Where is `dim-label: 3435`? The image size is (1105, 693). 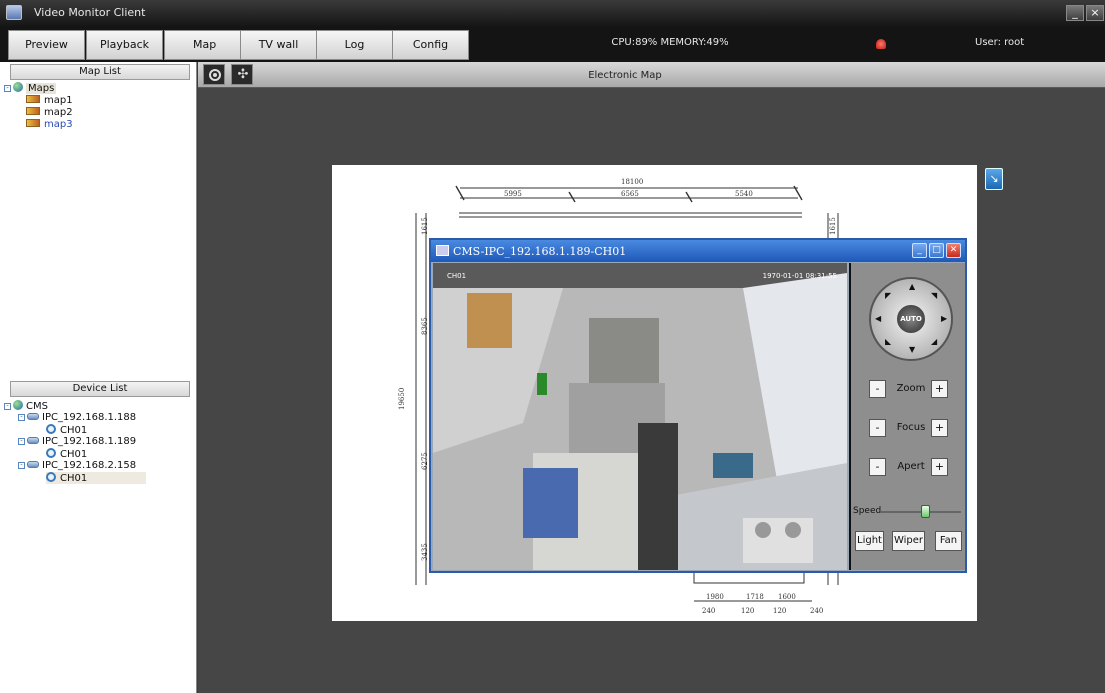
dim-label: 3435 is located at coordinates (425, 552).